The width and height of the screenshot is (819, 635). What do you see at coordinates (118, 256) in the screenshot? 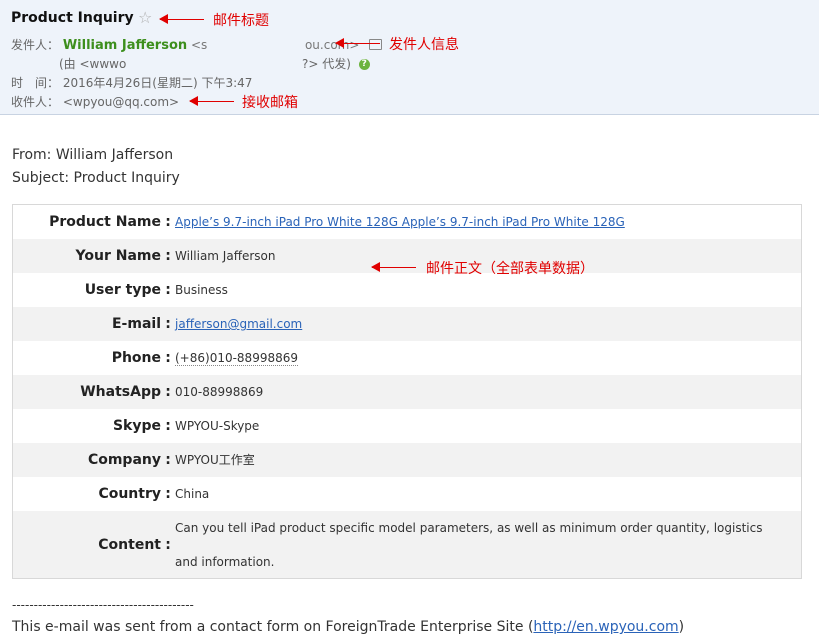
I see `field-label: Your Name` at bounding box center [118, 256].